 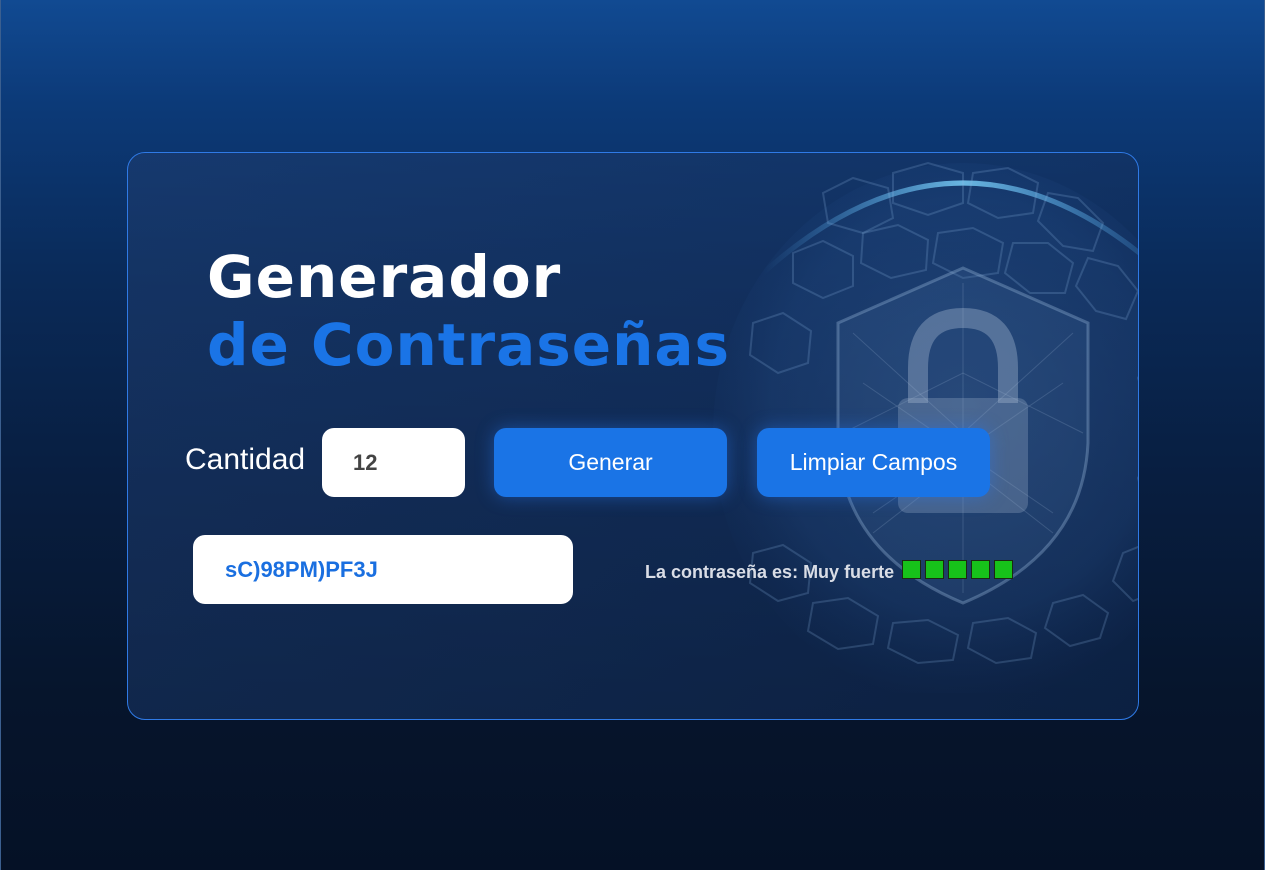 What do you see at coordinates (610, 462) in the screenshot?
I see `generate-button: Generar` at bounding box center [610, 462].